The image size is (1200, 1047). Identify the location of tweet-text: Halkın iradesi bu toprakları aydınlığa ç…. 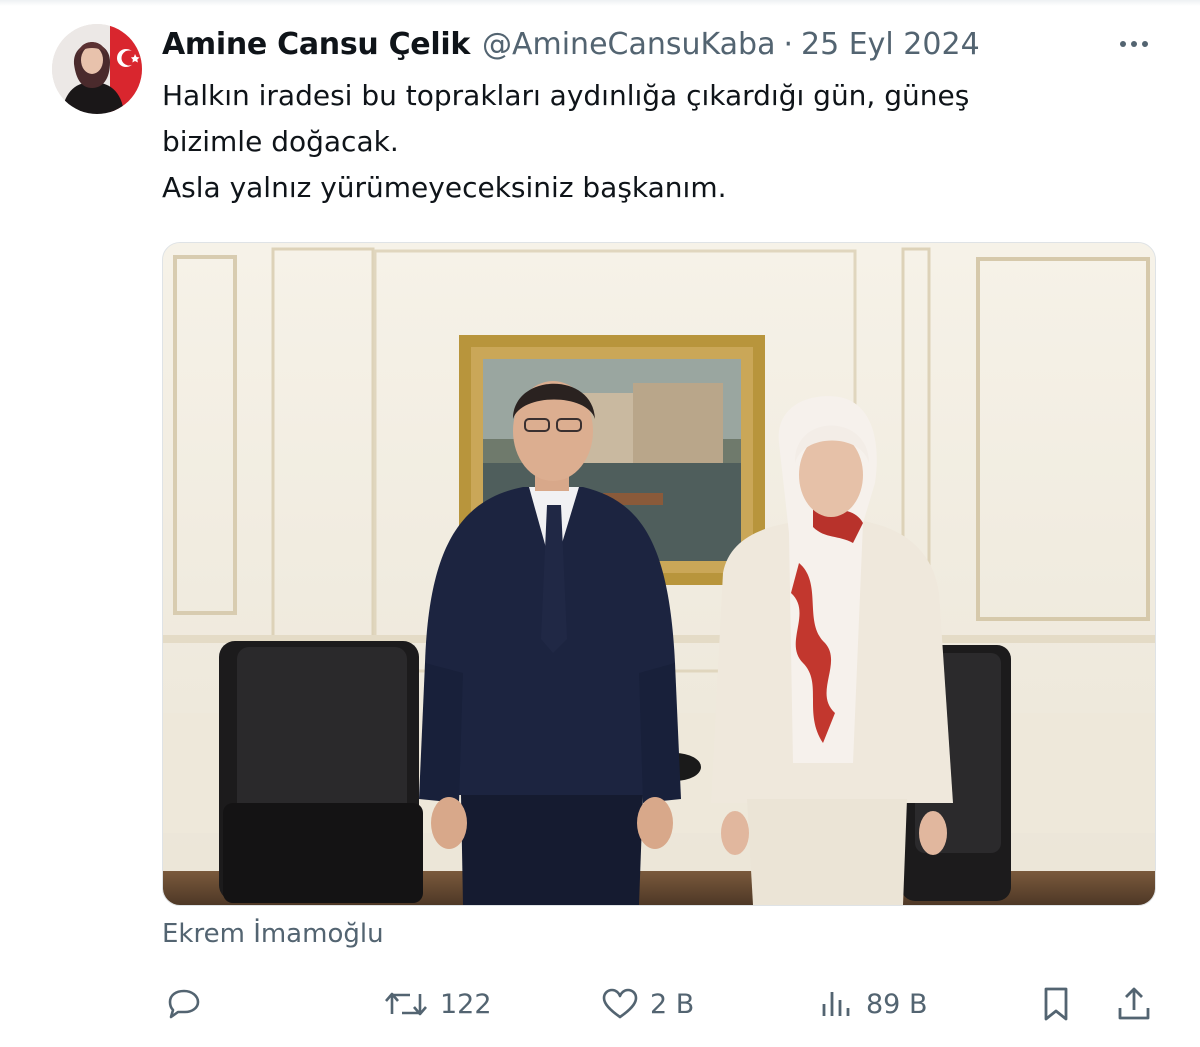
(657, 142).